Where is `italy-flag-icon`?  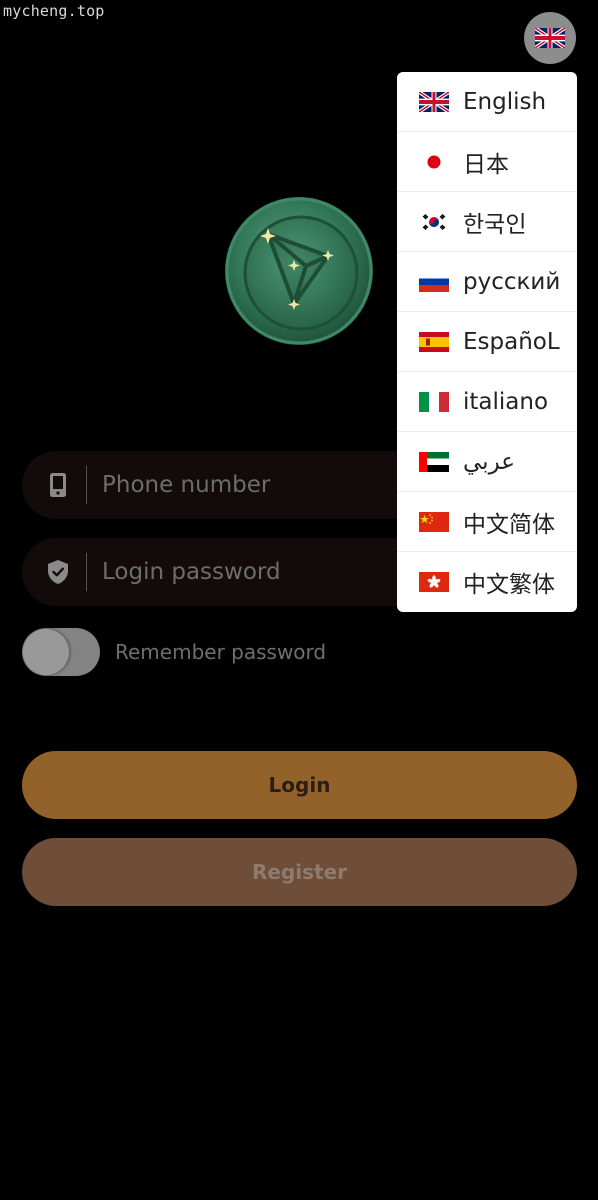
italy-flag-icon is located at coordinates (434, 401).